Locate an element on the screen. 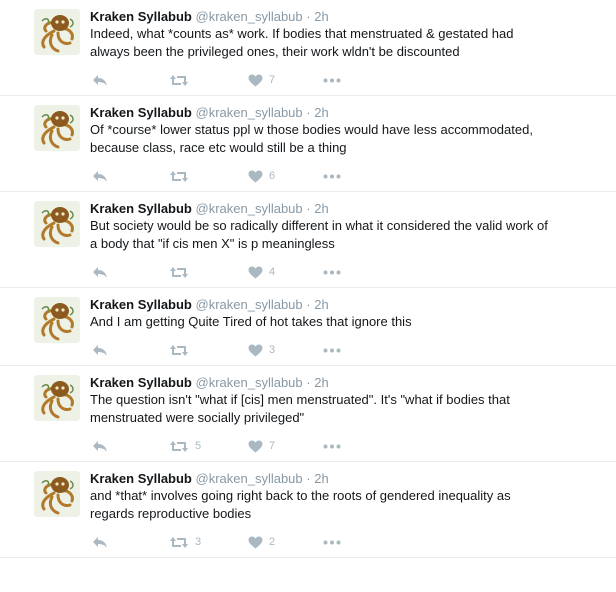 This screenshot has width=616, height=592. retweet-count: 5 is located at coordinates (198, 446).